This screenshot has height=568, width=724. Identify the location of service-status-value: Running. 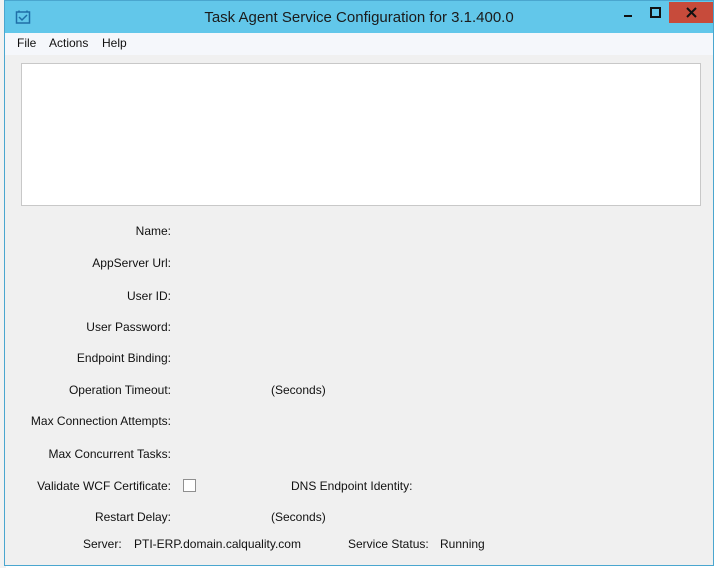
(462, 544).